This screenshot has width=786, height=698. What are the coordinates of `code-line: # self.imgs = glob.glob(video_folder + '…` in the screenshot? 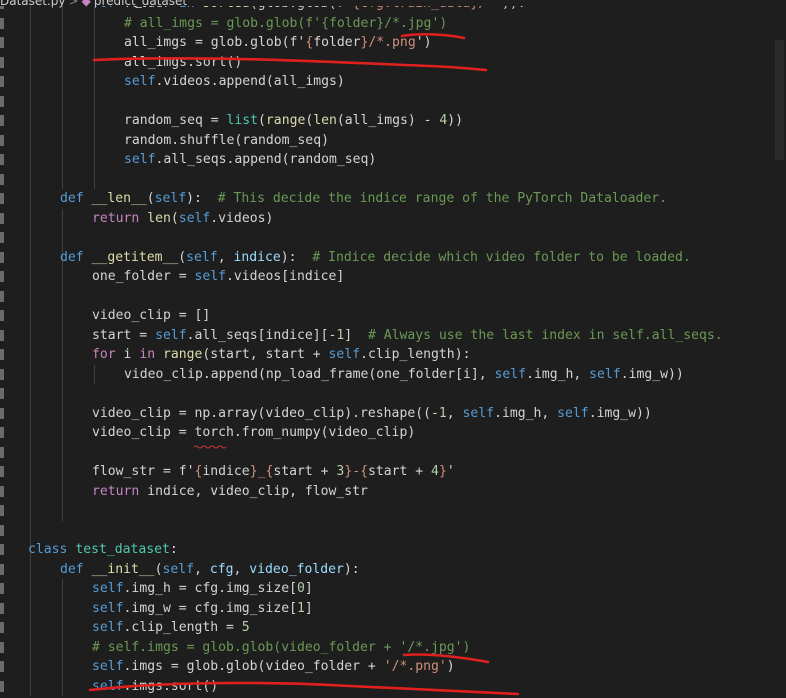 It's located at (281, 647).